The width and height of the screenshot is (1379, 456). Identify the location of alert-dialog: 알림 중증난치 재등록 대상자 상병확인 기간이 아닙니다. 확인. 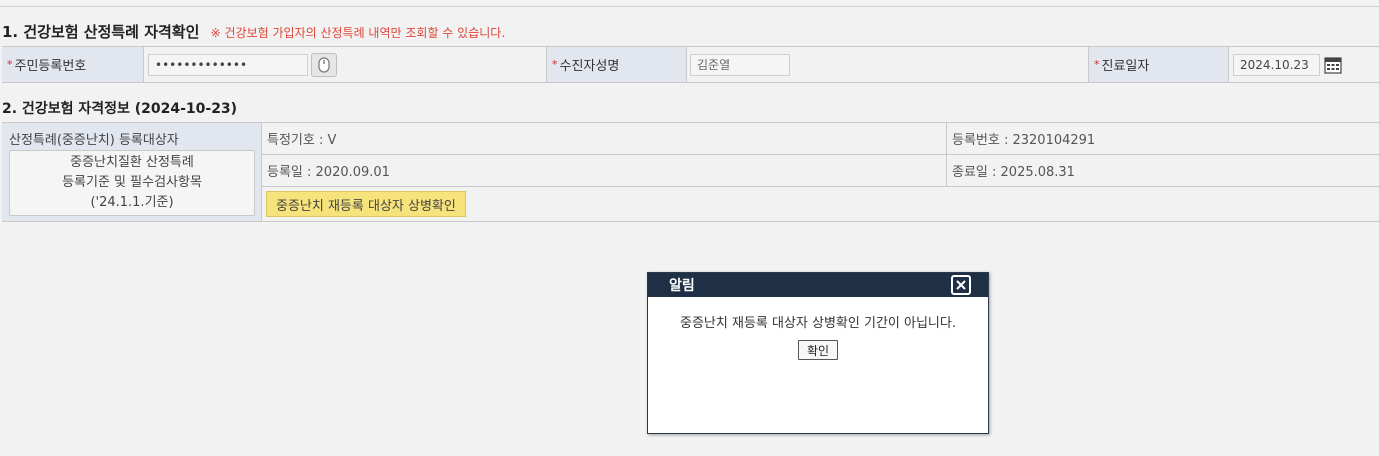
(818, 353).